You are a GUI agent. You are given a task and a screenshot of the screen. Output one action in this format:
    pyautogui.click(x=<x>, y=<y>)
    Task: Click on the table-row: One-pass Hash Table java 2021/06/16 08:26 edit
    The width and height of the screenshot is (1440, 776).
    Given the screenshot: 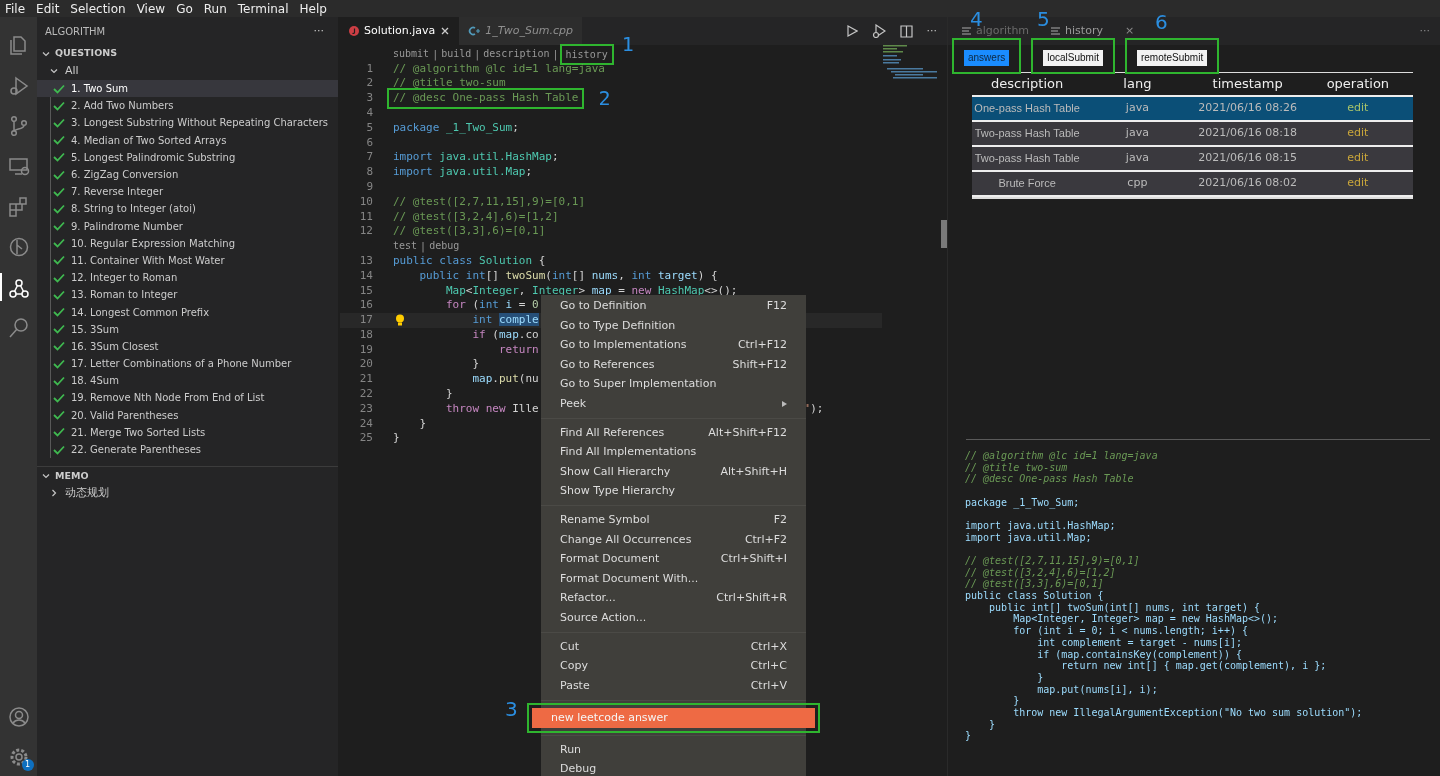 What is the action you would take?
    pyautogui.click(x=1192, y=109)
    